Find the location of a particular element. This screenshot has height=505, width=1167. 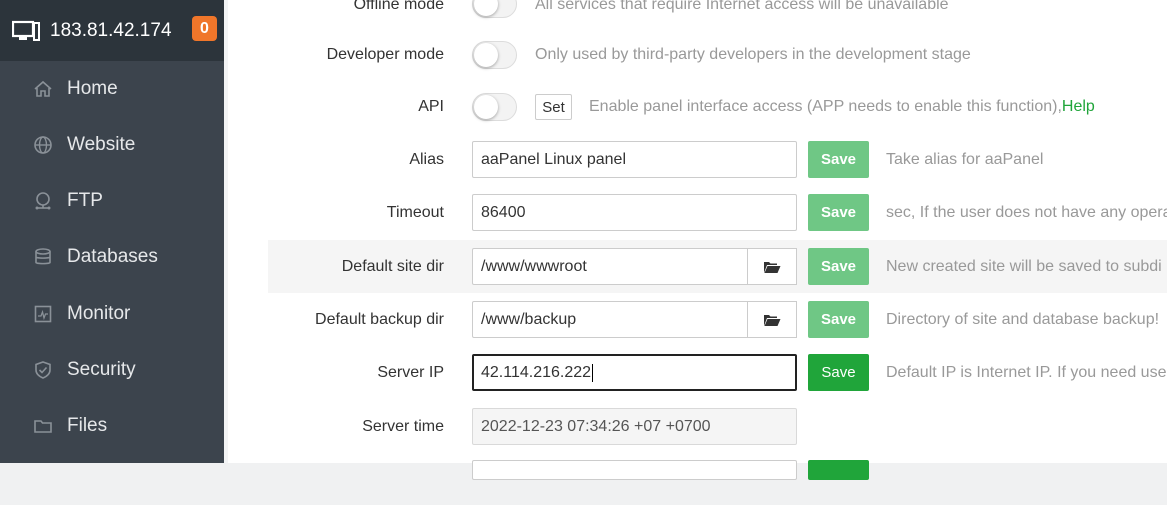

monitor-icon is located at coordinates (43, 314).